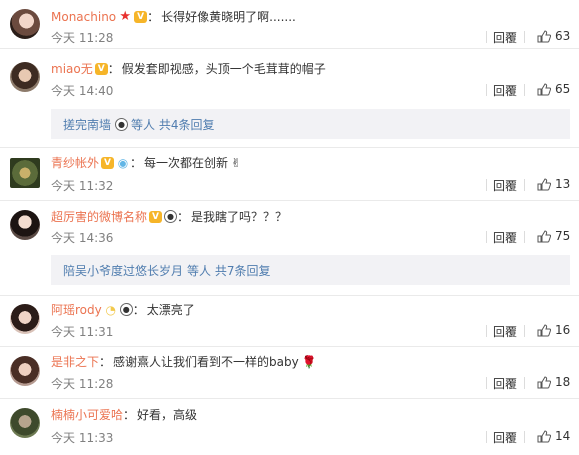 The image size is (579, 455). Describe the element at coordinates (236, 162) in the screenshot. I see `victory-hand-icon: ✌` at that location.